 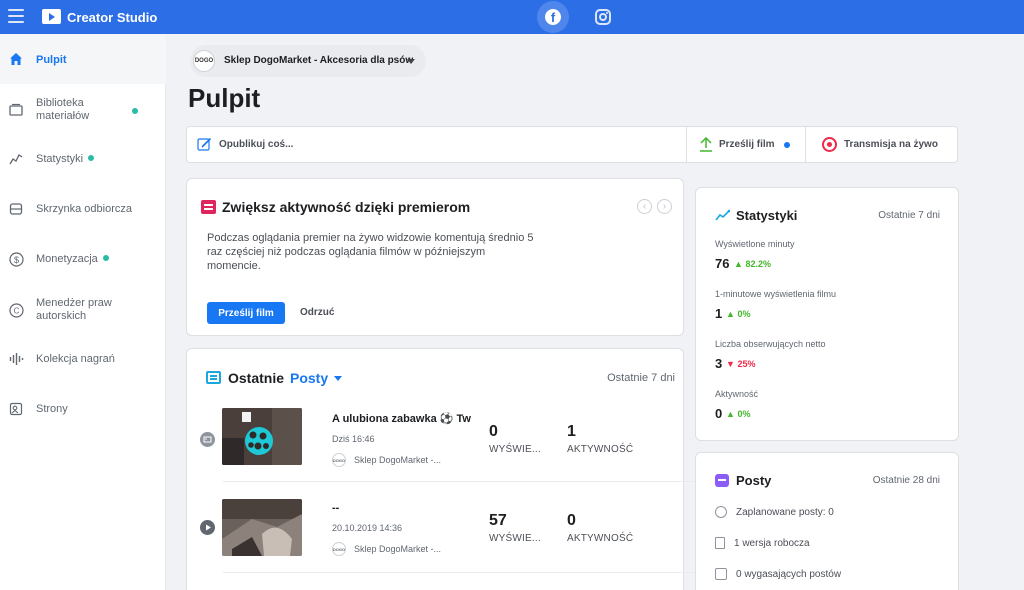 I want to click on content-type-dropdown: Posty, so click(x=309, y=378).